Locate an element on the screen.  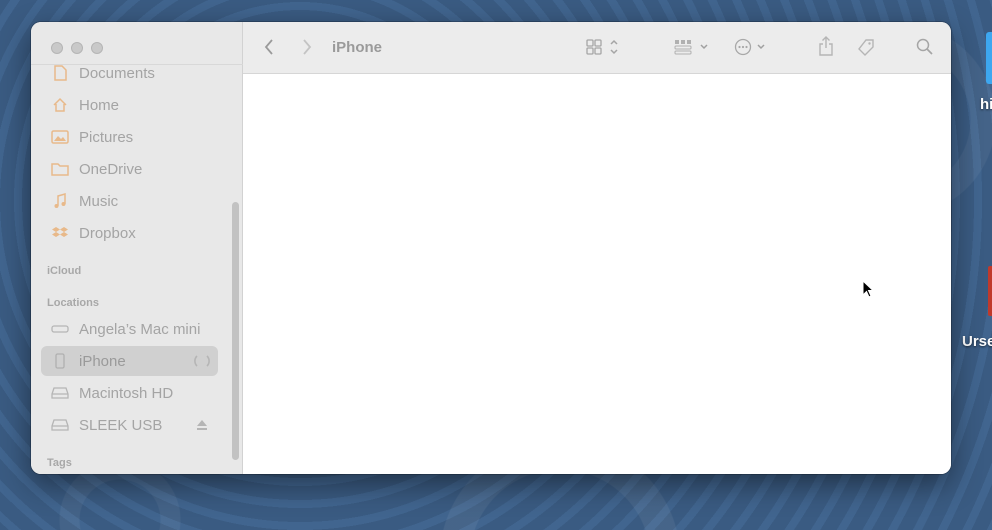
music-icon is located at coordinates (60, 201).